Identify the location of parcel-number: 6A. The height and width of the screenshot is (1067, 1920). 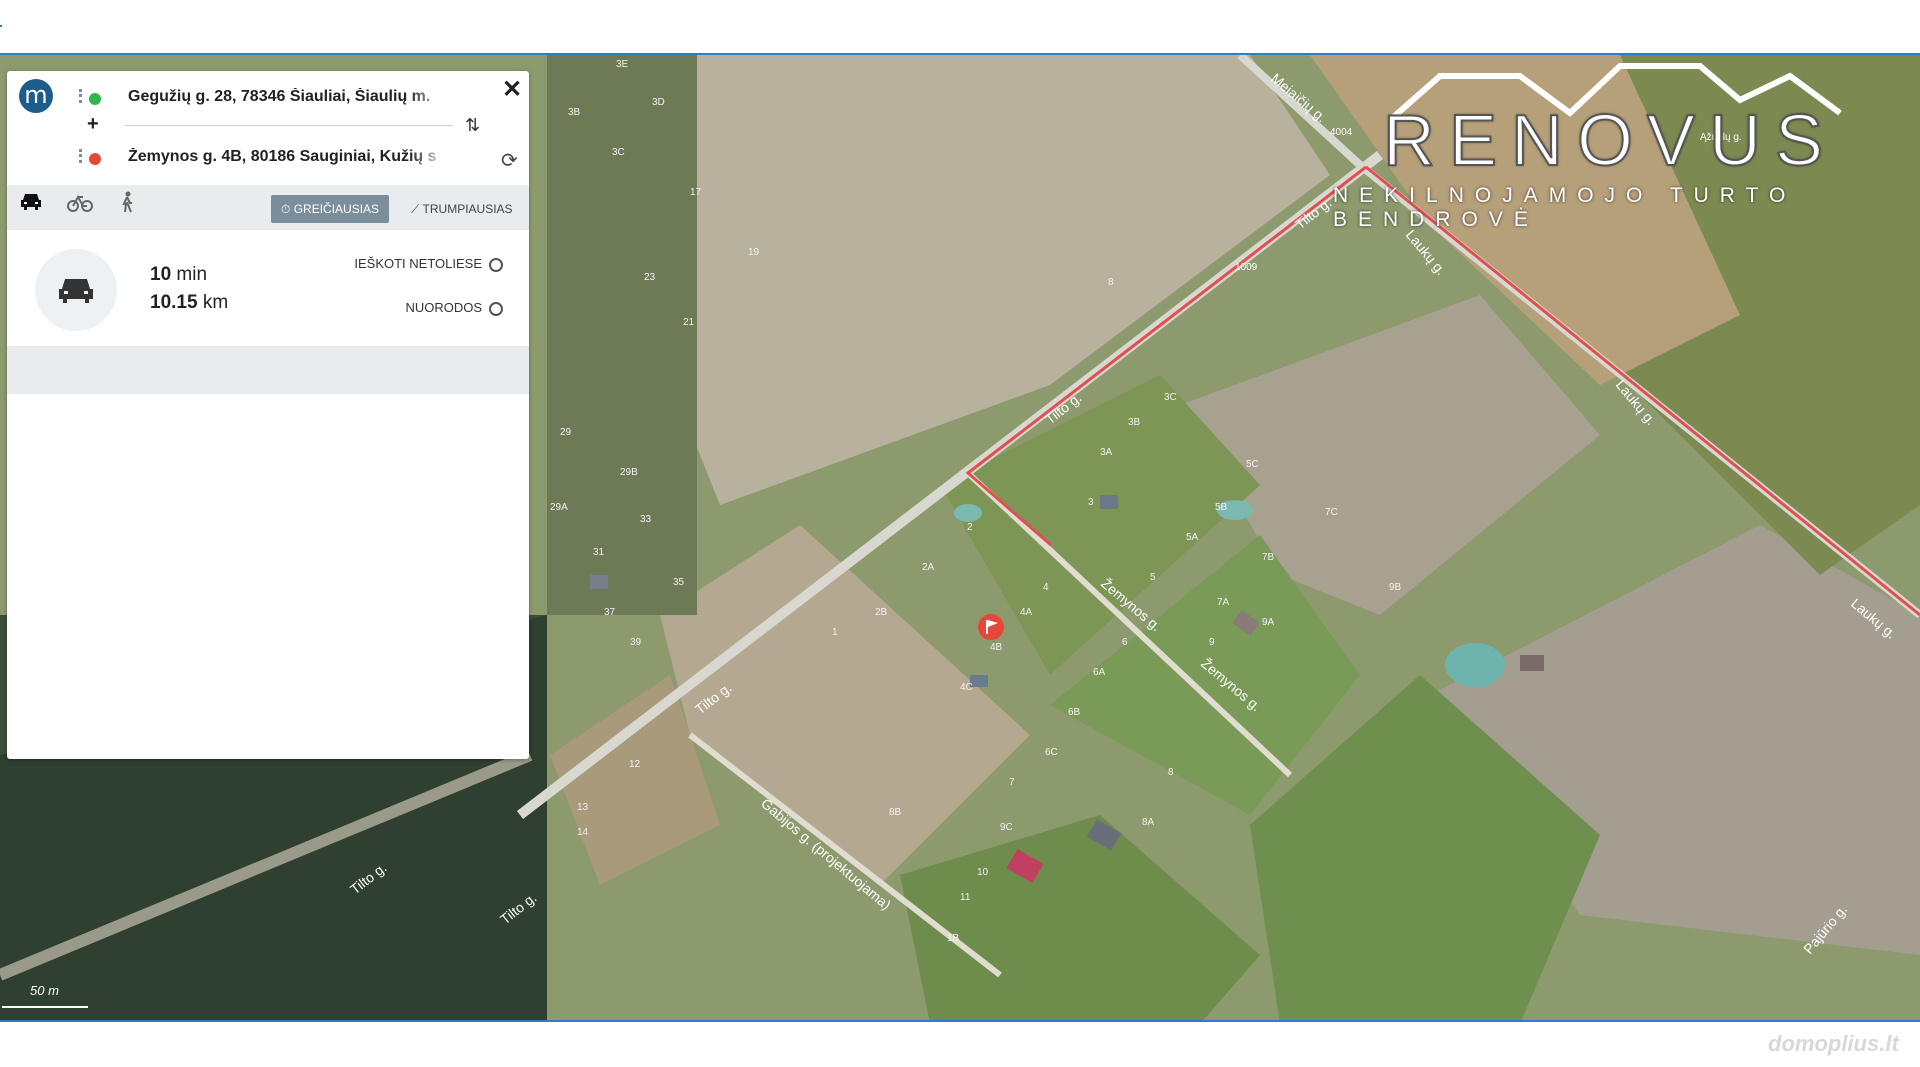
(1099, 672).